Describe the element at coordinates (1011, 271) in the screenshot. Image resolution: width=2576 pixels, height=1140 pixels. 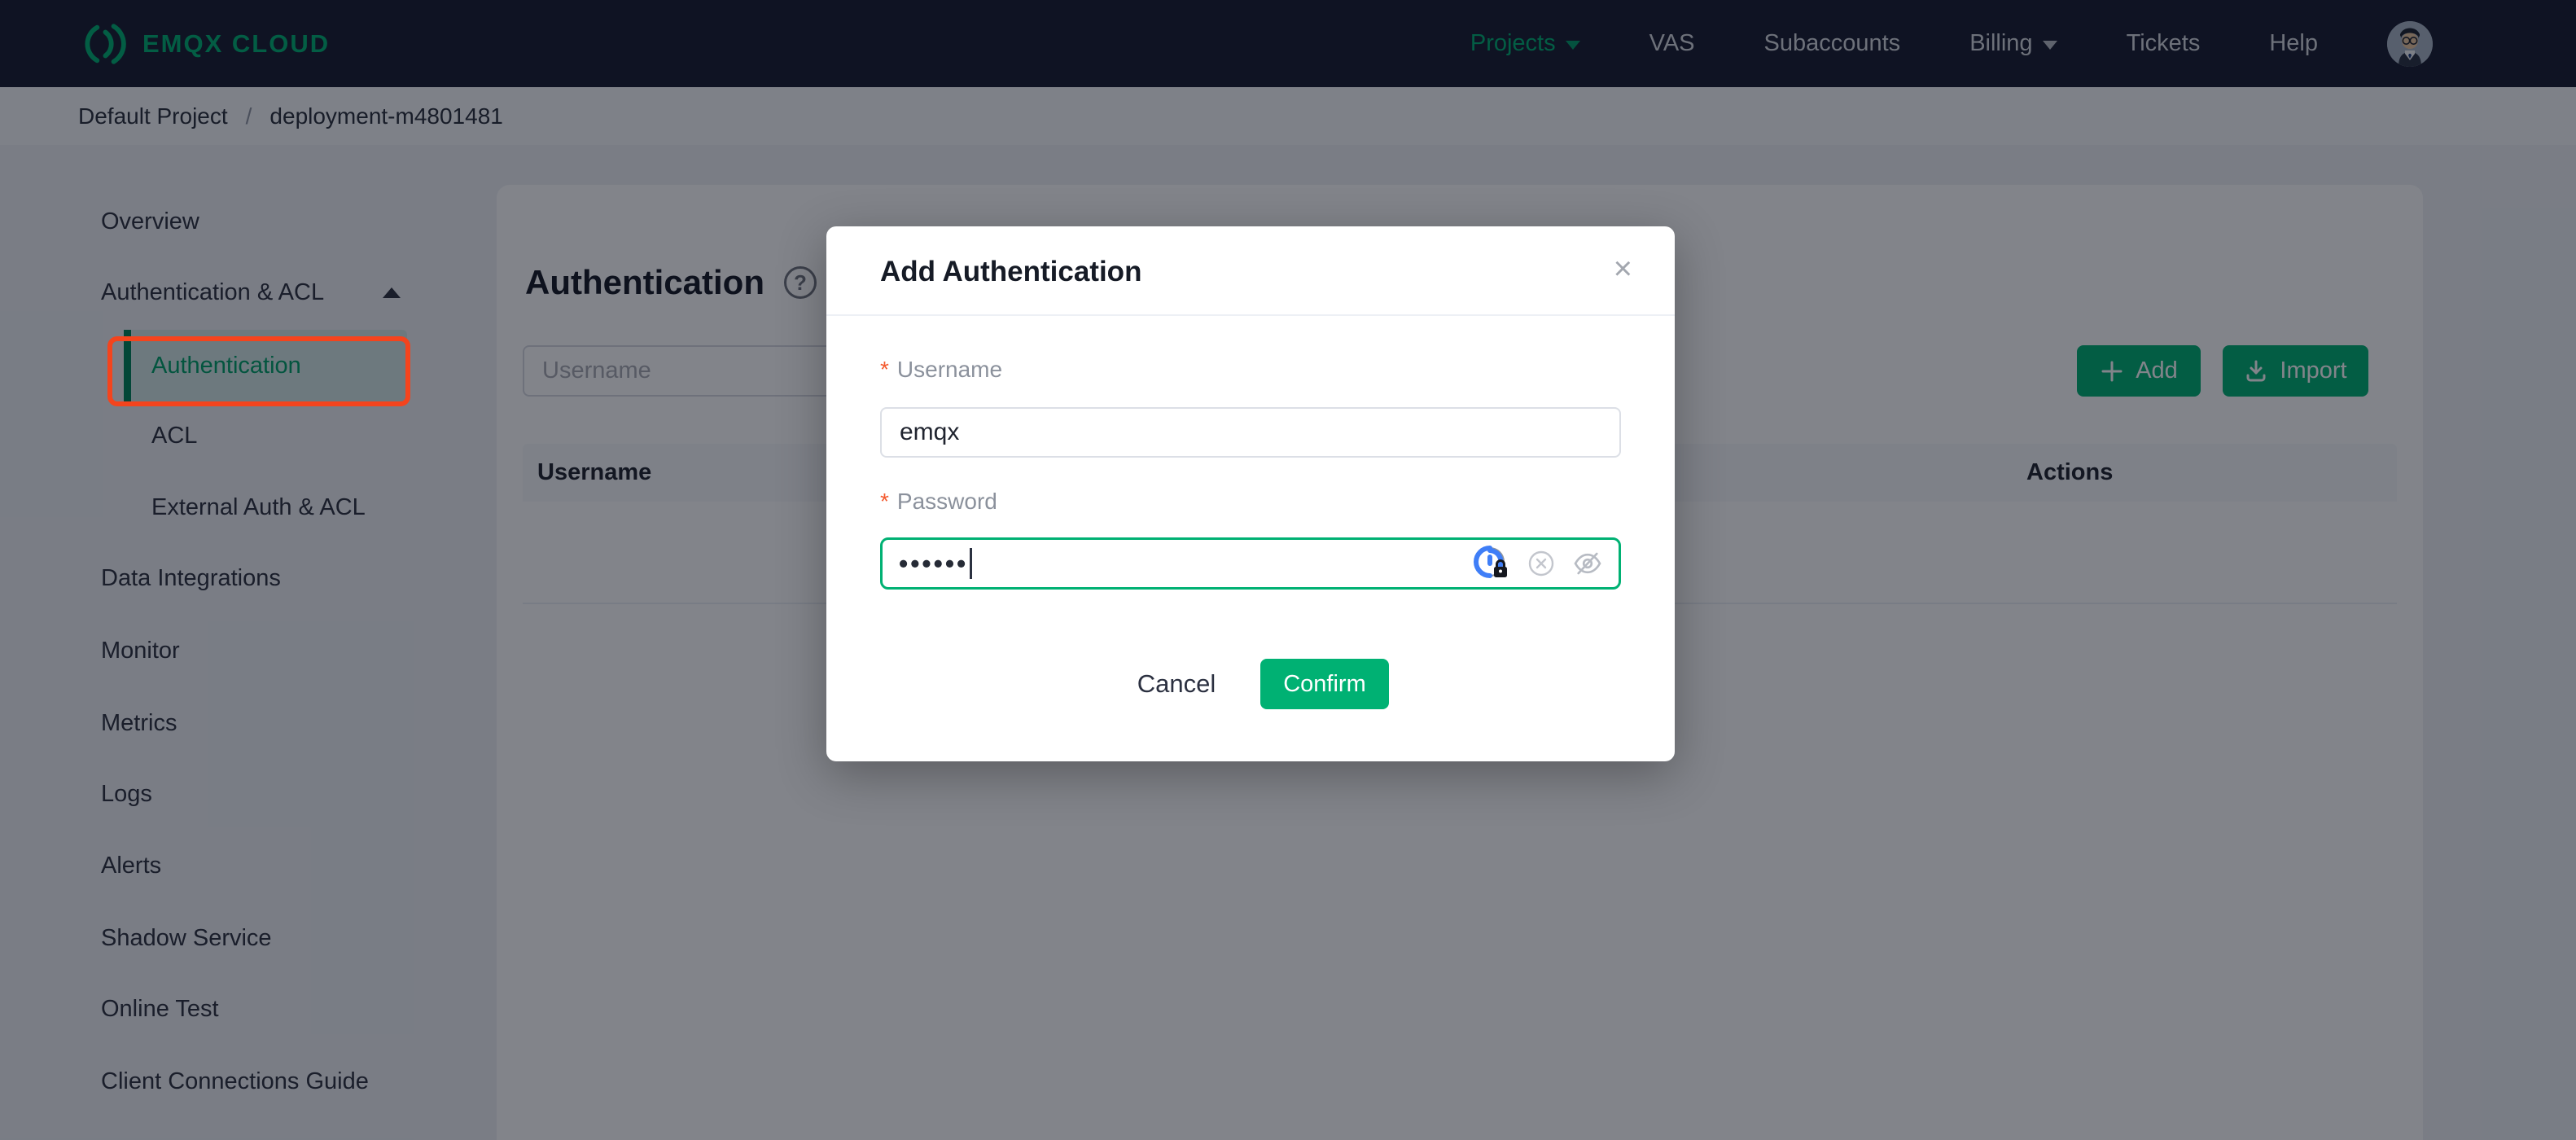
I see `modal-title: Add Authentication` at that location.